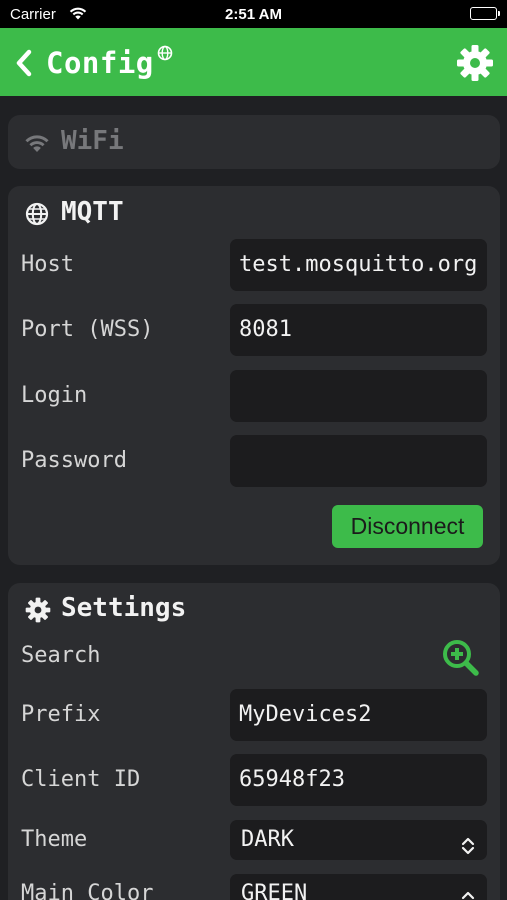  I want to click on theme-select: DARK, so click(358, 840).